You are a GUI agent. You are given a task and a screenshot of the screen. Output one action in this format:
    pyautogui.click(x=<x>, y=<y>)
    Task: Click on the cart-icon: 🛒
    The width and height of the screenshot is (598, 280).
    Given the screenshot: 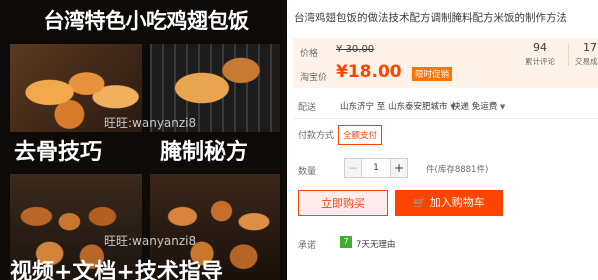 What is the action you would take?
    pyautogui.click(x=419, y=203)
    